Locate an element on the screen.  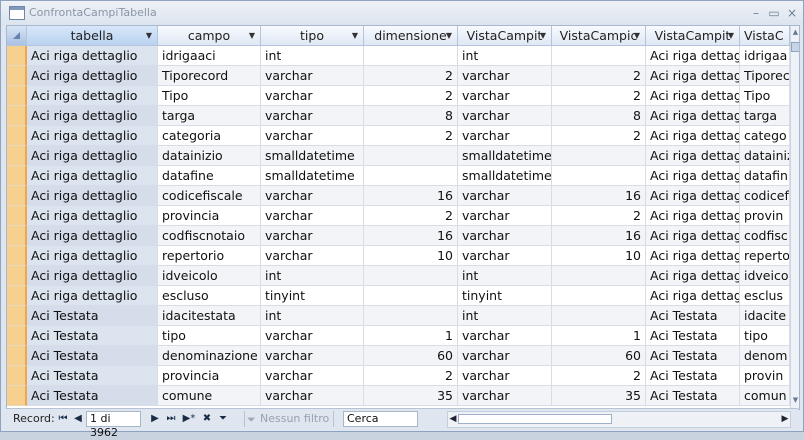
table-cell: datainizio is located at coordinates (209, 156).